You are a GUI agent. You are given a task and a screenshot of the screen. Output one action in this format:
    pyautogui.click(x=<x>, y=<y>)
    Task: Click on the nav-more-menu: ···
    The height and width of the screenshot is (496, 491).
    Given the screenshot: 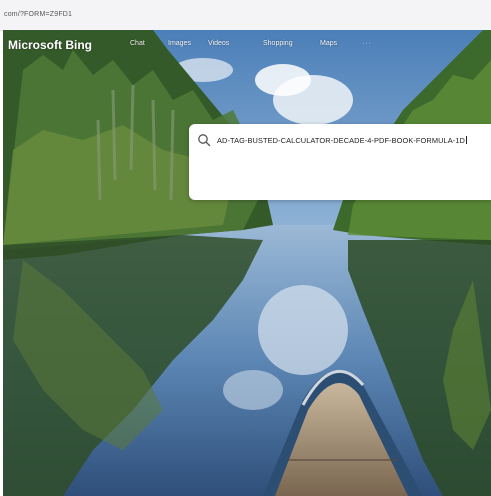 What is the action you would take?
    pyautogui.click(x=367, y=43)
    